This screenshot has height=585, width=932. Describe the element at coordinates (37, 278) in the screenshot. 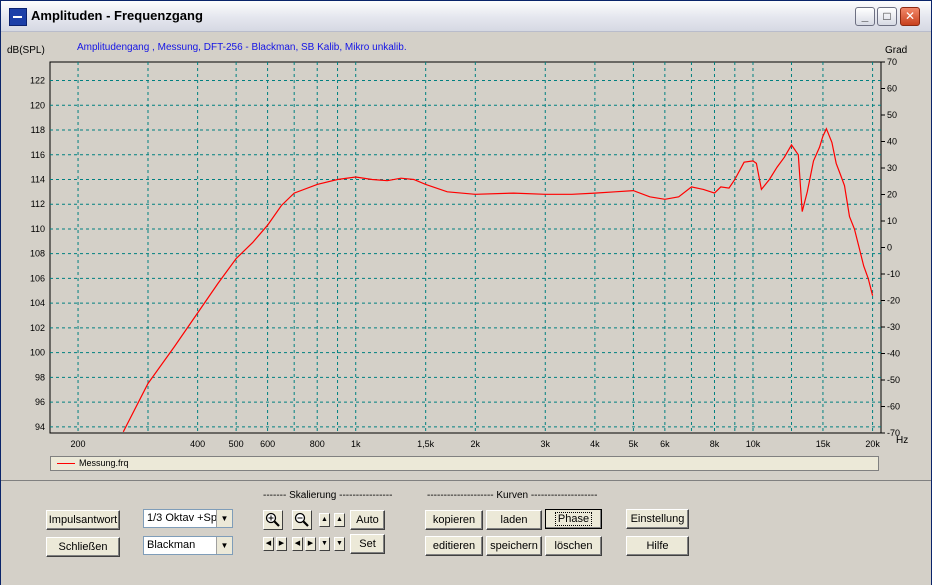

I see `y-tick-label: 106` at that location.